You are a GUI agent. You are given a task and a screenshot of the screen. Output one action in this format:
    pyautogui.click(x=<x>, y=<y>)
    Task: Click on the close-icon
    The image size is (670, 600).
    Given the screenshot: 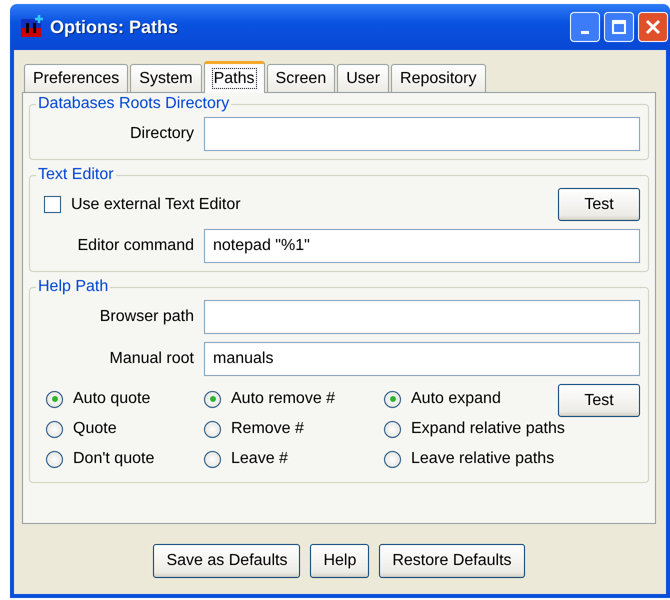 What is the action you would take?
    pyautogui.click(x=653, y=27)
    